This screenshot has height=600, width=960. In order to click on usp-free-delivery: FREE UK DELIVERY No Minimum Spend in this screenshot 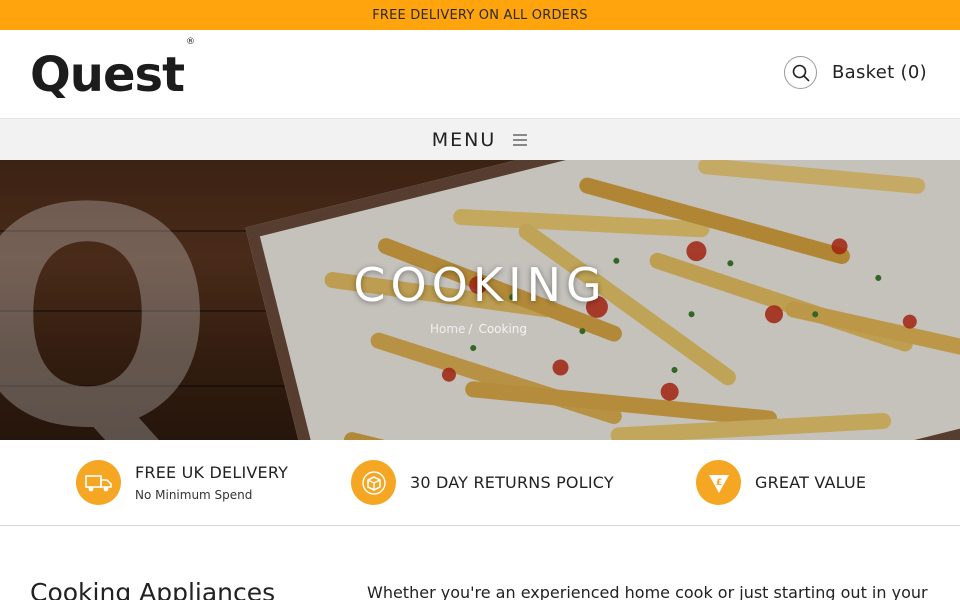, I will do `click(182, 482)`.